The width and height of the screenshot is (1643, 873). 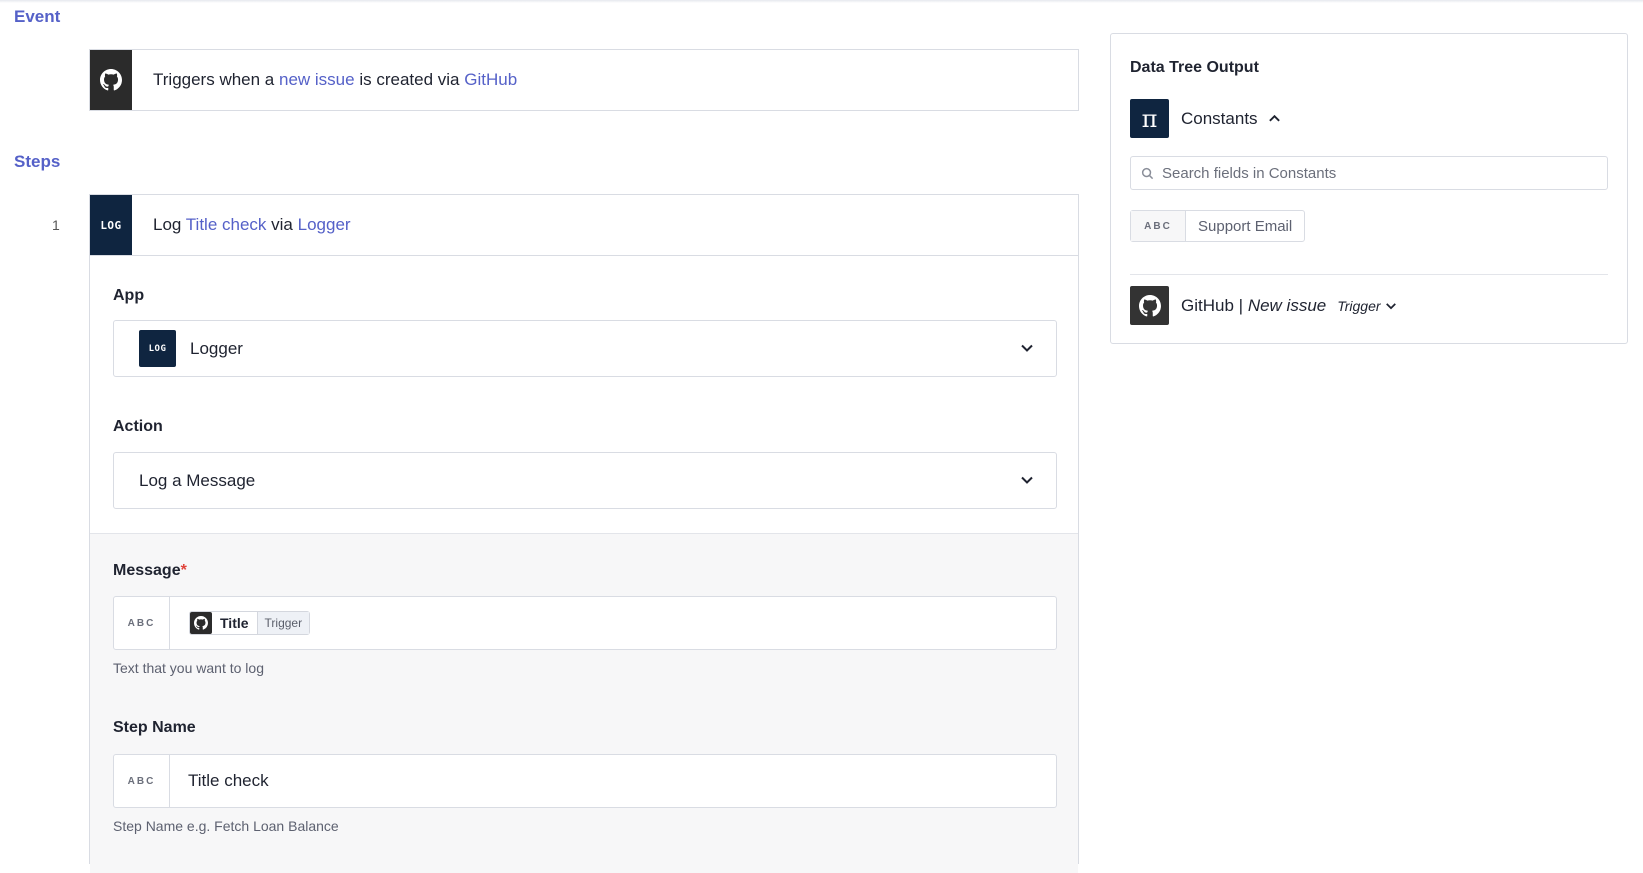 I want to click on steps-section-label: Steps, so click(x=37, y=161).